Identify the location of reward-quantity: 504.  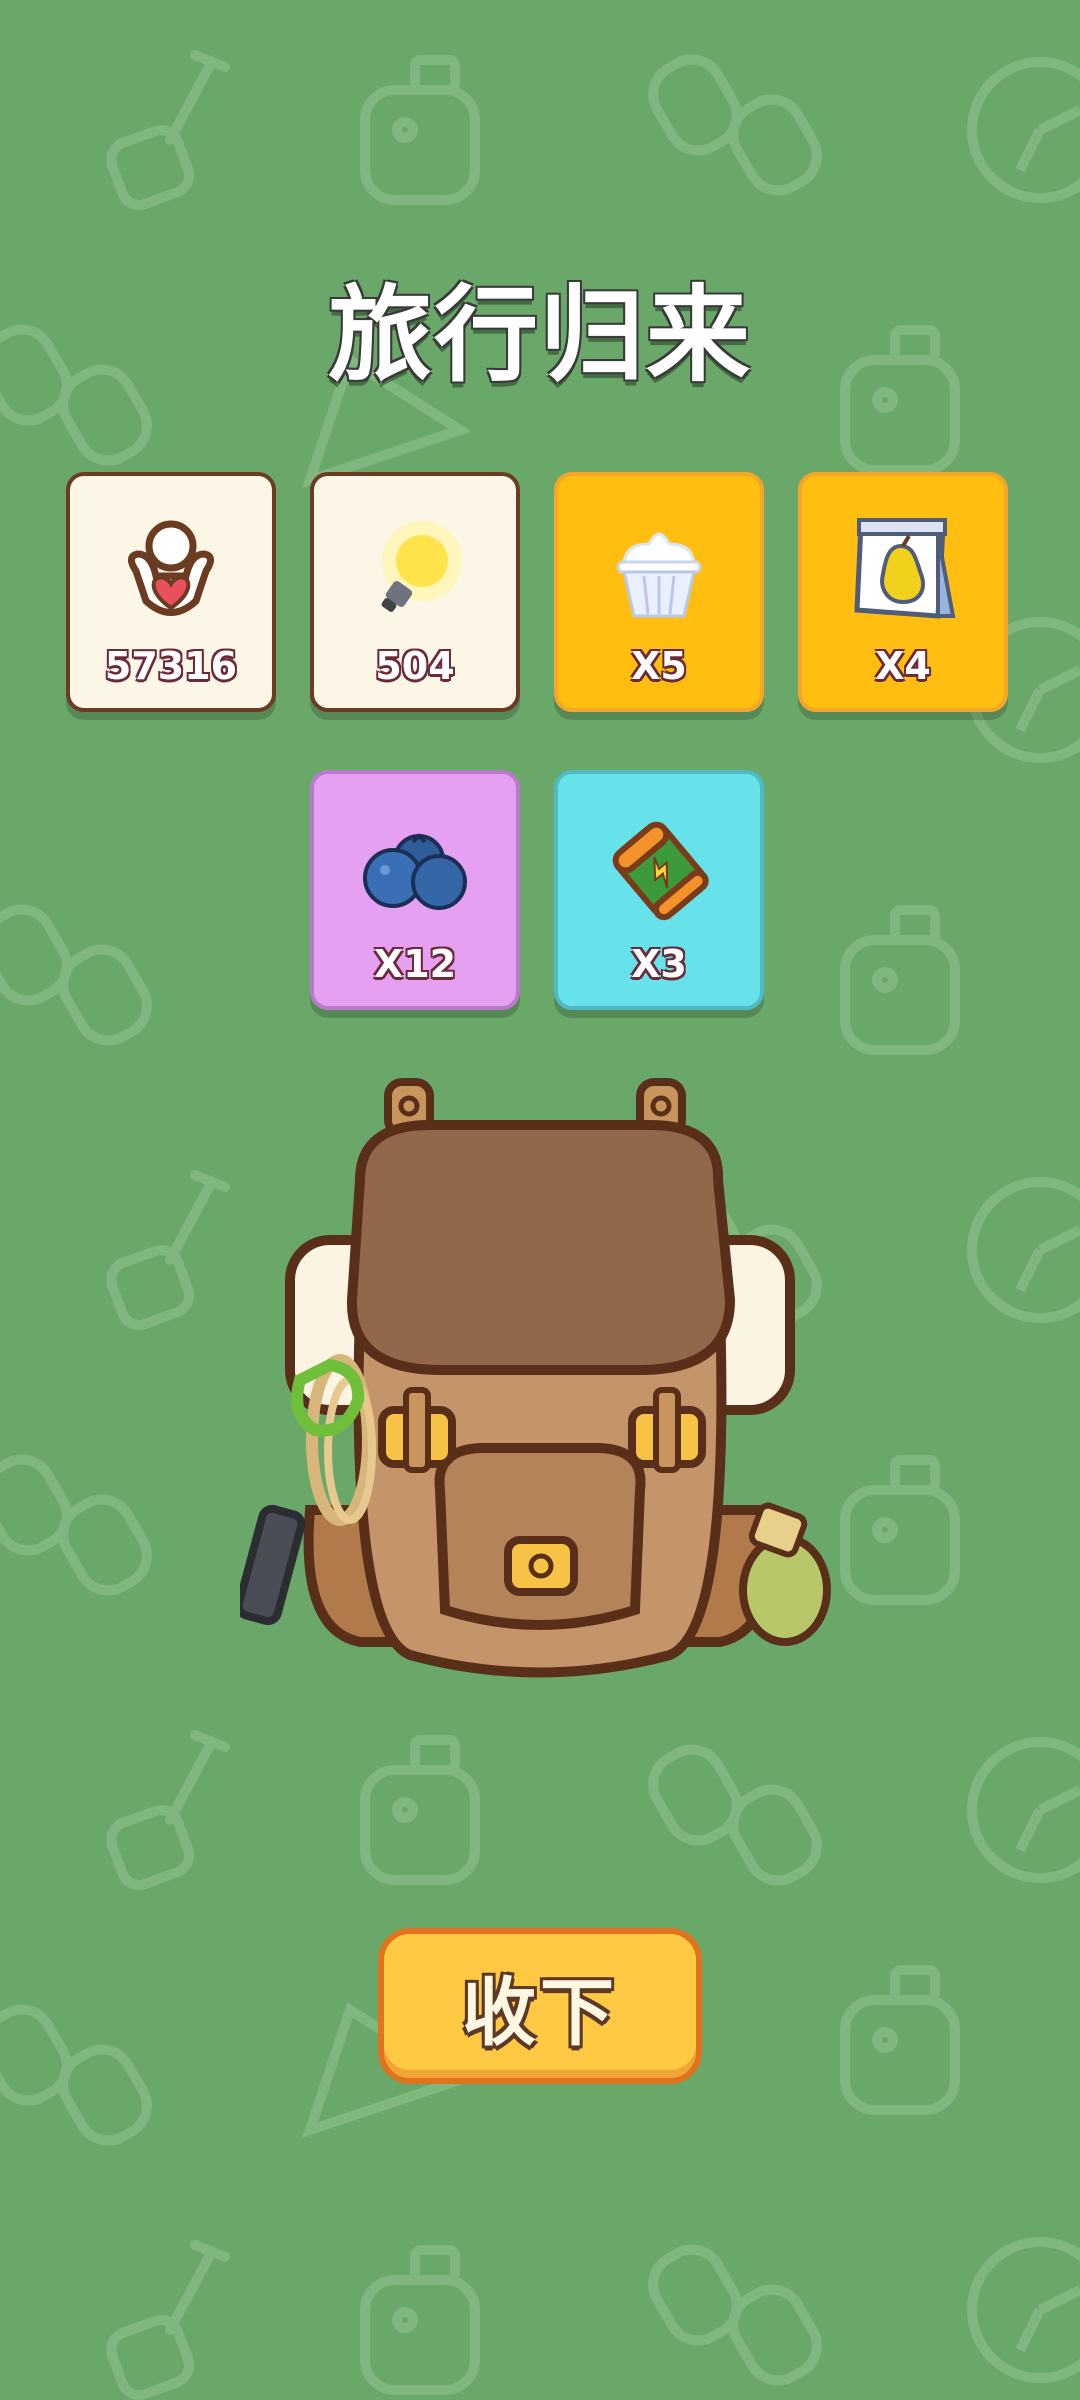
(415, 666).